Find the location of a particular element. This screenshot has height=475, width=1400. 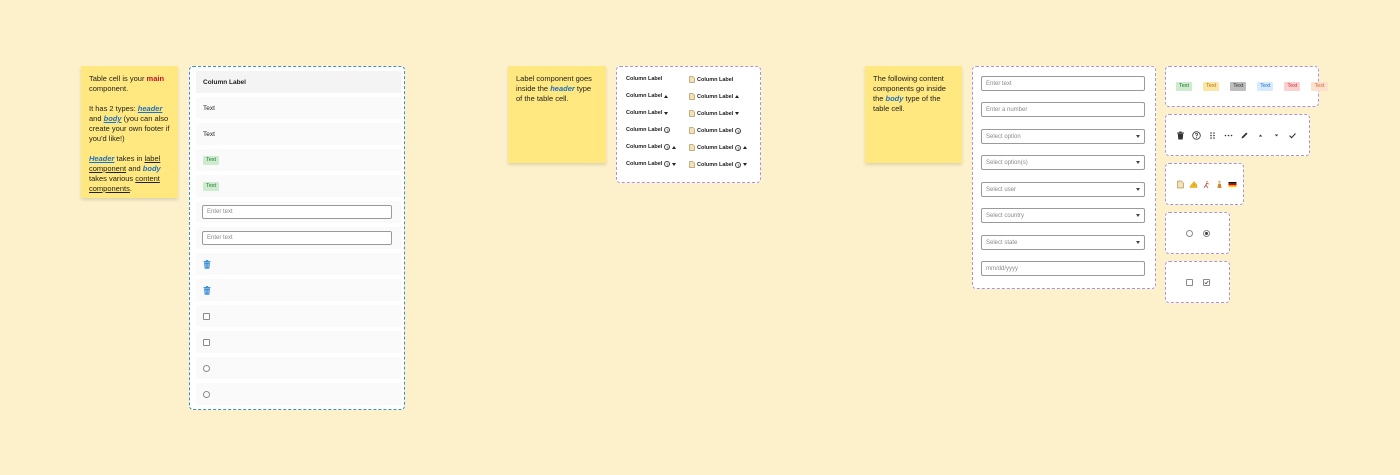

caret-down-icon is located at coordinates (1276, 135).